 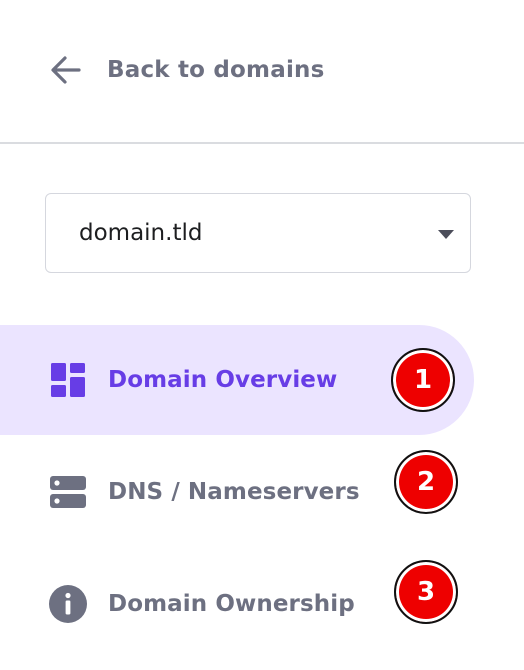 What do you see at coordinates (66, 70) in the screenshot?
I see `arrow-left-icon` at bounding box center [66, 70].